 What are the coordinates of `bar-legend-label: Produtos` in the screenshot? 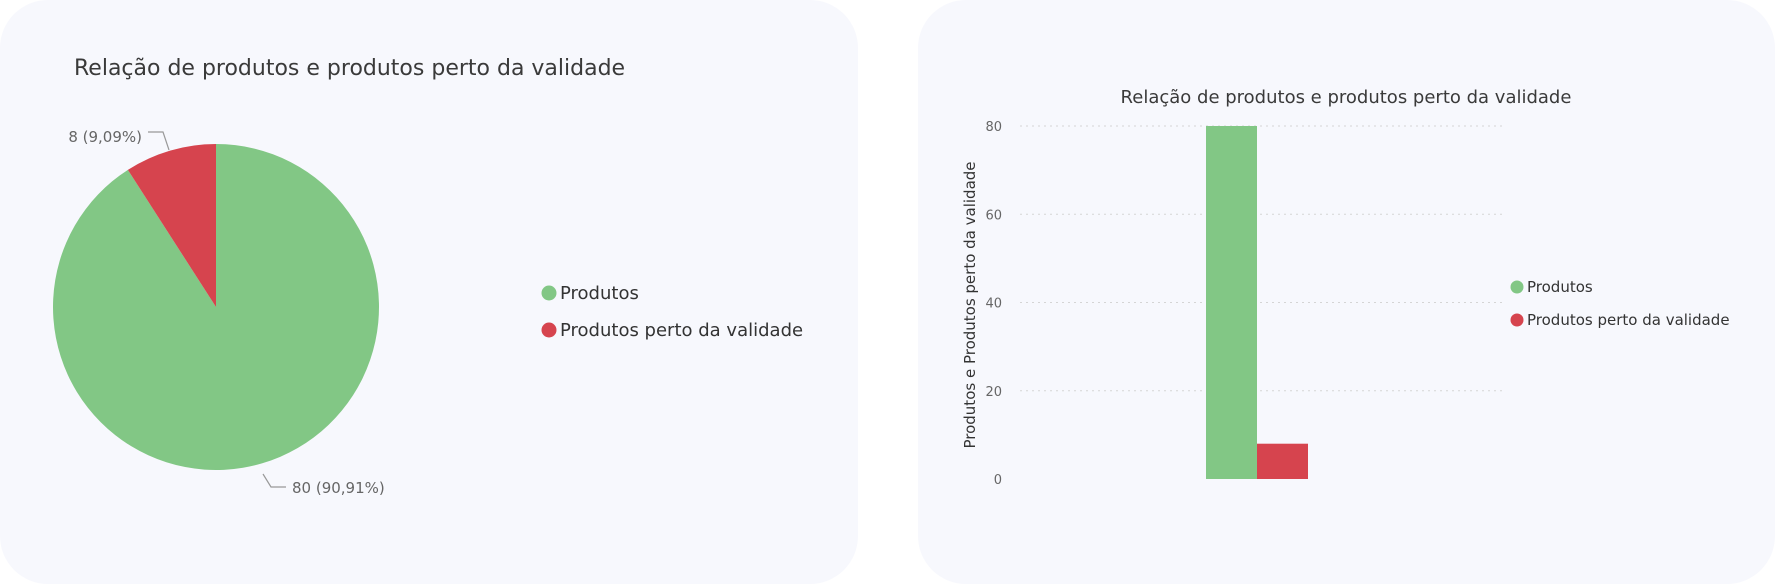 It's located at (1560, 287).